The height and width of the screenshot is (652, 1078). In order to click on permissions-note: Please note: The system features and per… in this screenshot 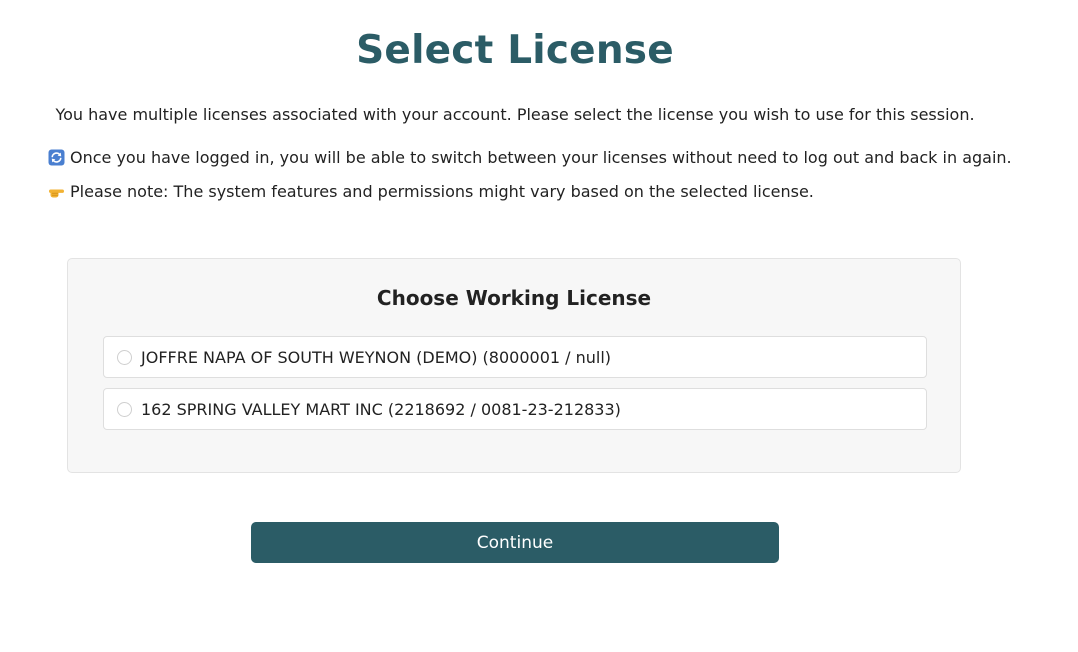, I will do `click(431, 191)`.